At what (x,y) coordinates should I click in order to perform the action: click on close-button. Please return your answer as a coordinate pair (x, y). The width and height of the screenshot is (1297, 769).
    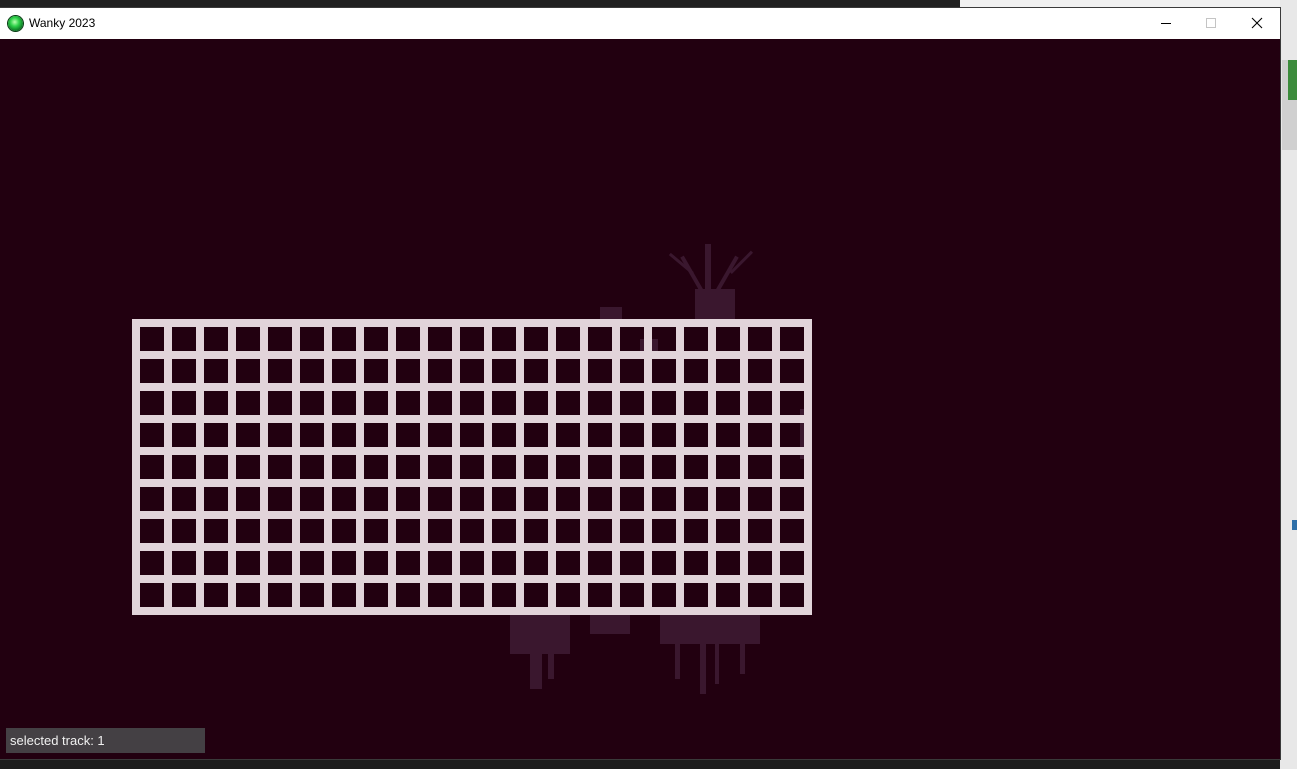
    Looking at the image, I should click on (1257, 23).